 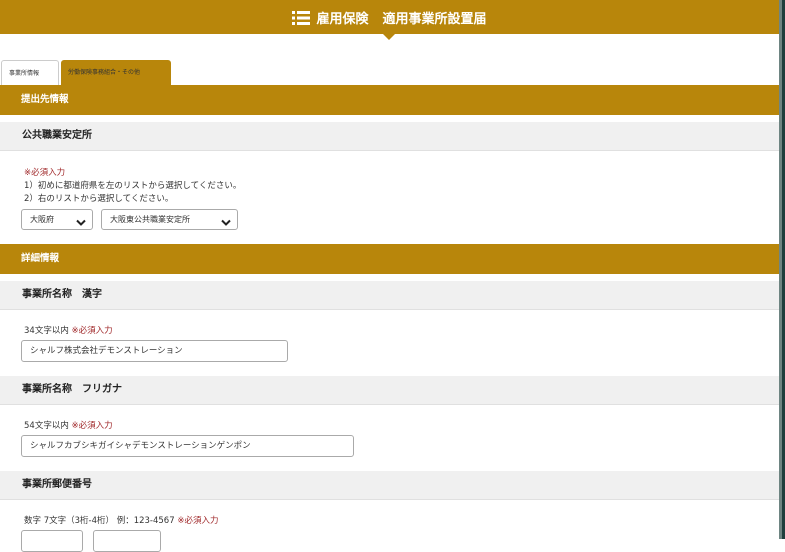 I want to click on tab-bar: 事業所情報 労働保険事務組合・その他, so click(x=87, y=72).